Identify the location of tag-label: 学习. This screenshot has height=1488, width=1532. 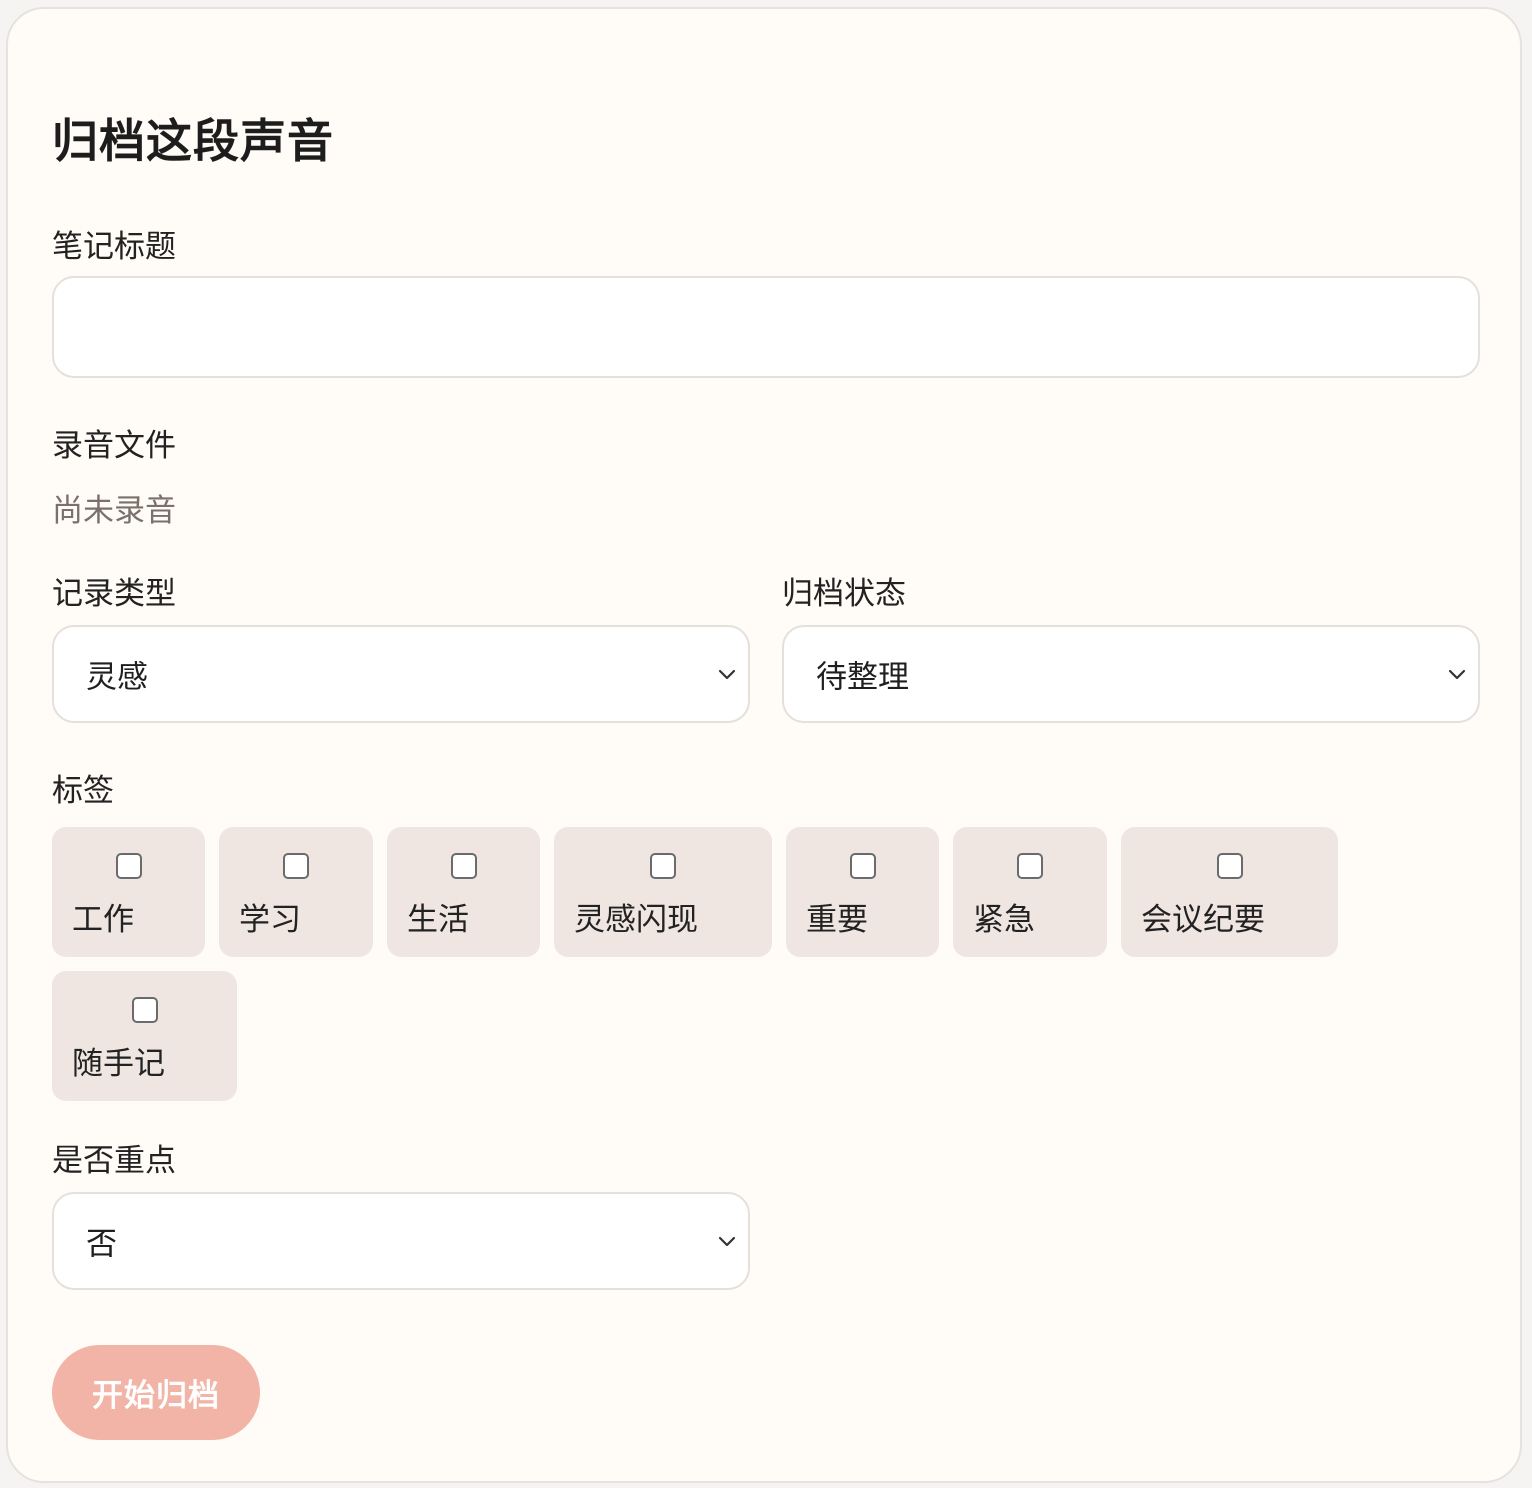
(270, 920).